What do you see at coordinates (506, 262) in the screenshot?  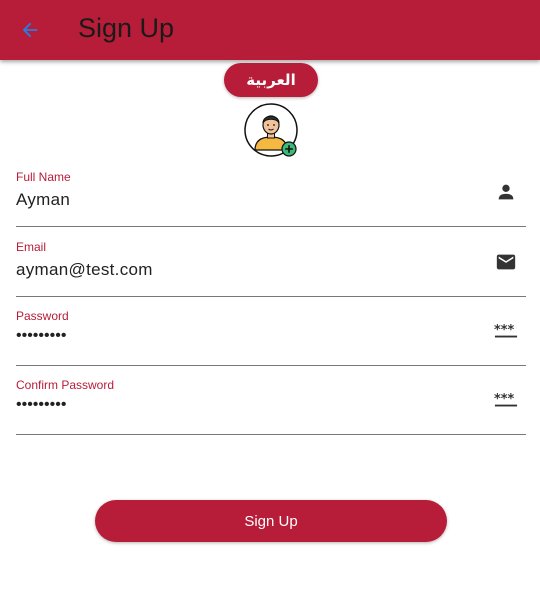 I see `mail-icon` at bounding box center [506, 262].